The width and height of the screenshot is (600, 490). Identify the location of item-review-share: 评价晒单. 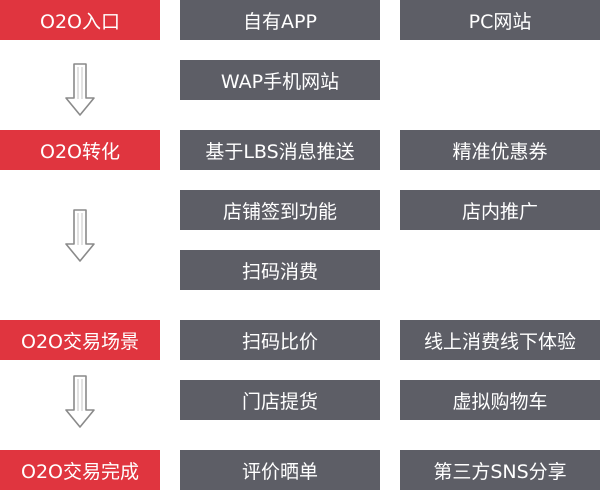
(280, 470).